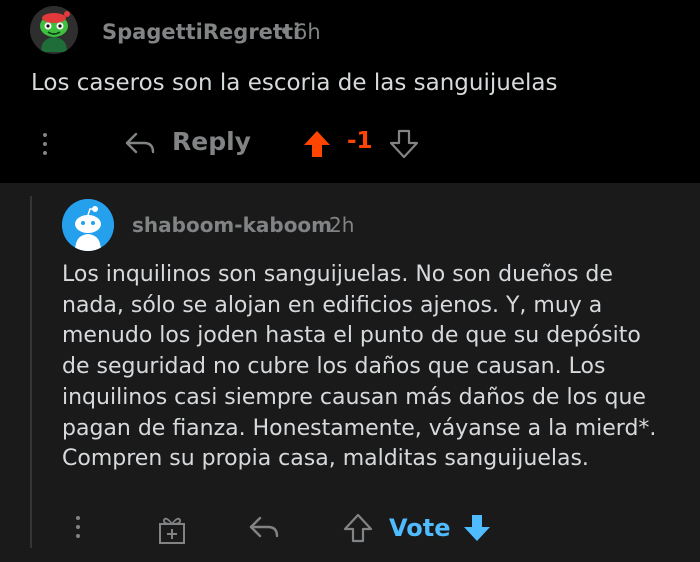 Image resolution: width=700 pixels, height=562 pixels. Describe the element at coordinates (201, 32) in the screenshot. I see `username: SpagettiRegretti` at that location.